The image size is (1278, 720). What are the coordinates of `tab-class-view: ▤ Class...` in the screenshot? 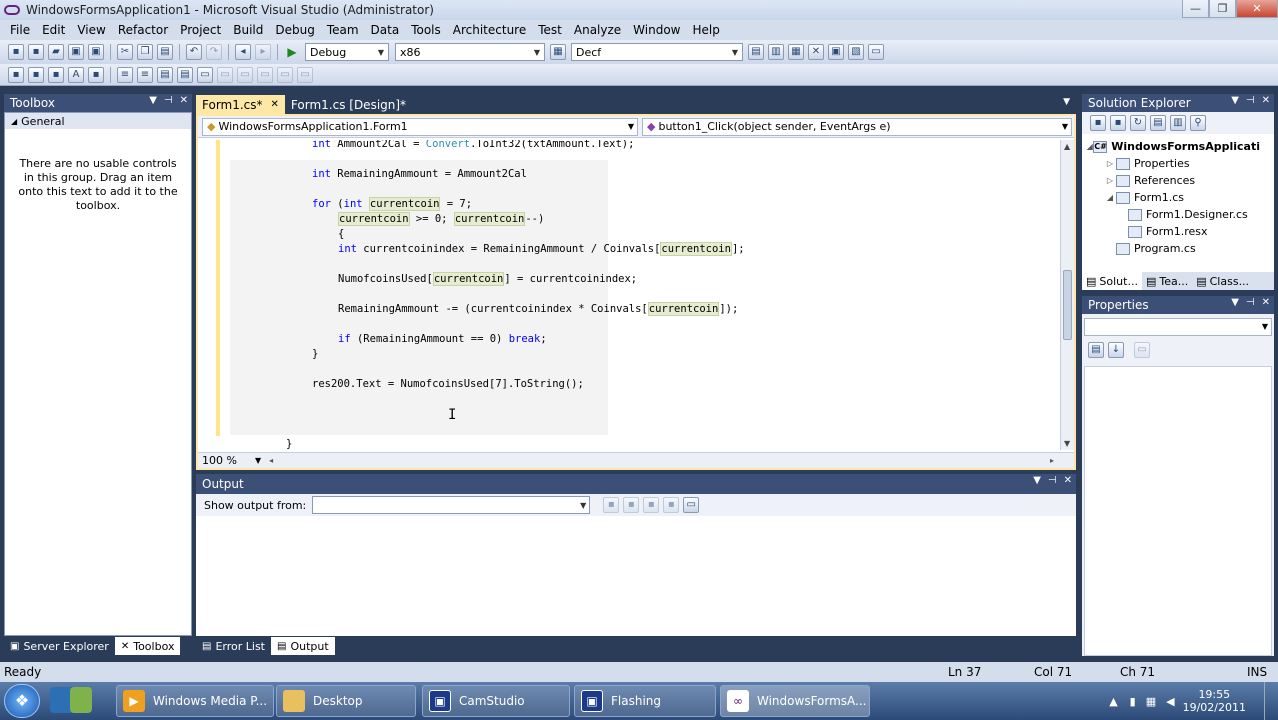 It's located at (1222, 281).